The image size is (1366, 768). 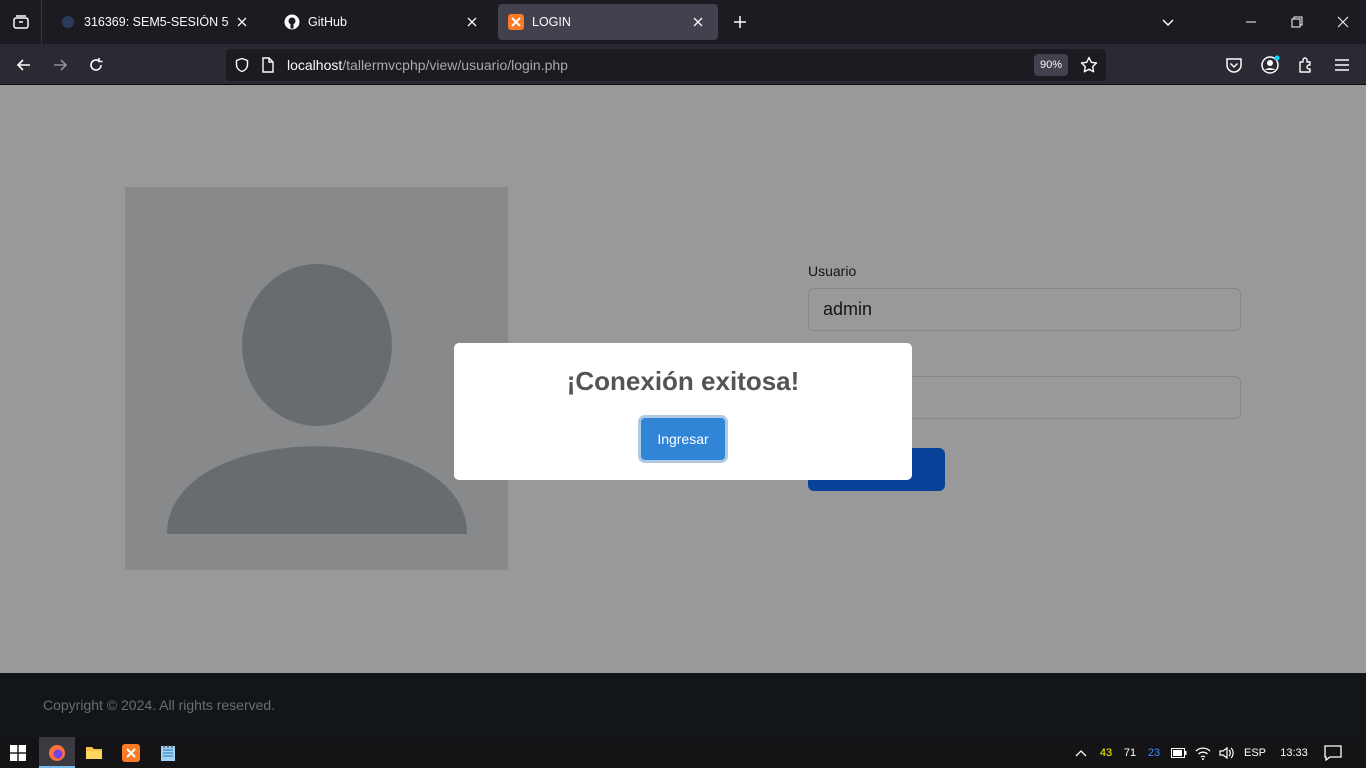 I want to click on list-all-tabs-button, so click(x=1168, y=22).